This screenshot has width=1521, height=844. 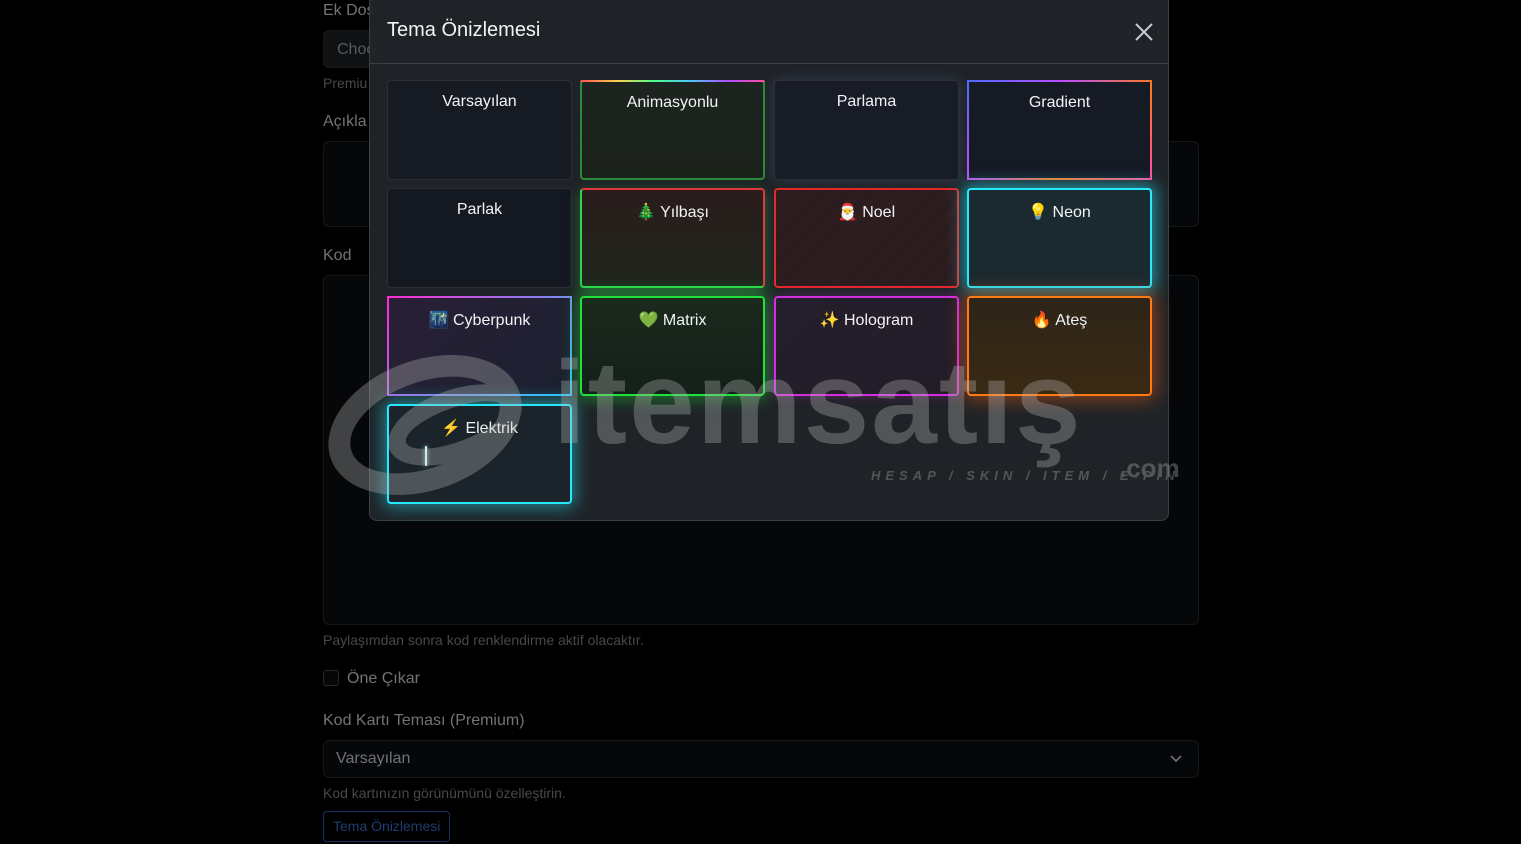 What do you see at coordinates (1059, 238) in the screenshot?
I see `theme-card-neon: 💡 Neon` at bounding box center [1059, 238].